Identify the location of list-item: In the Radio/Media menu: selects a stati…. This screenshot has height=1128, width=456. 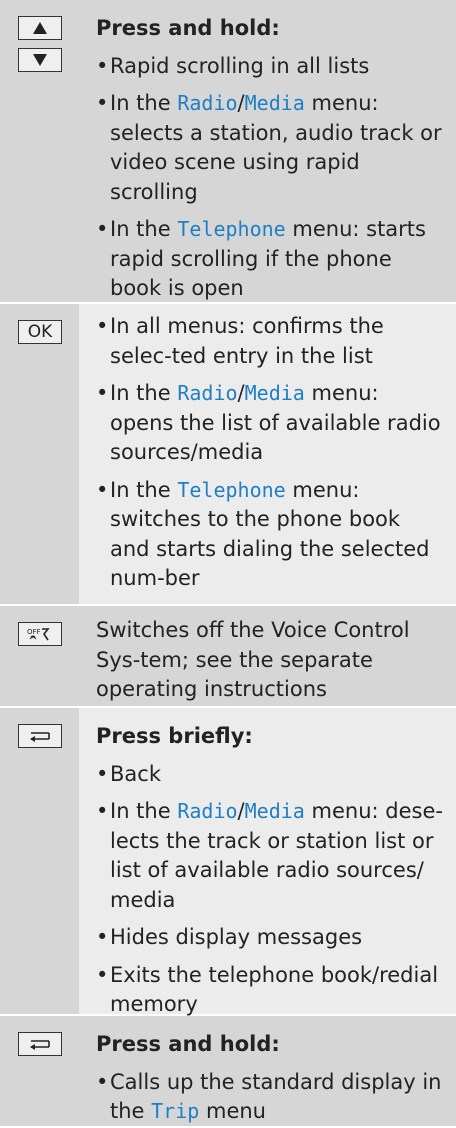
(271, 148).